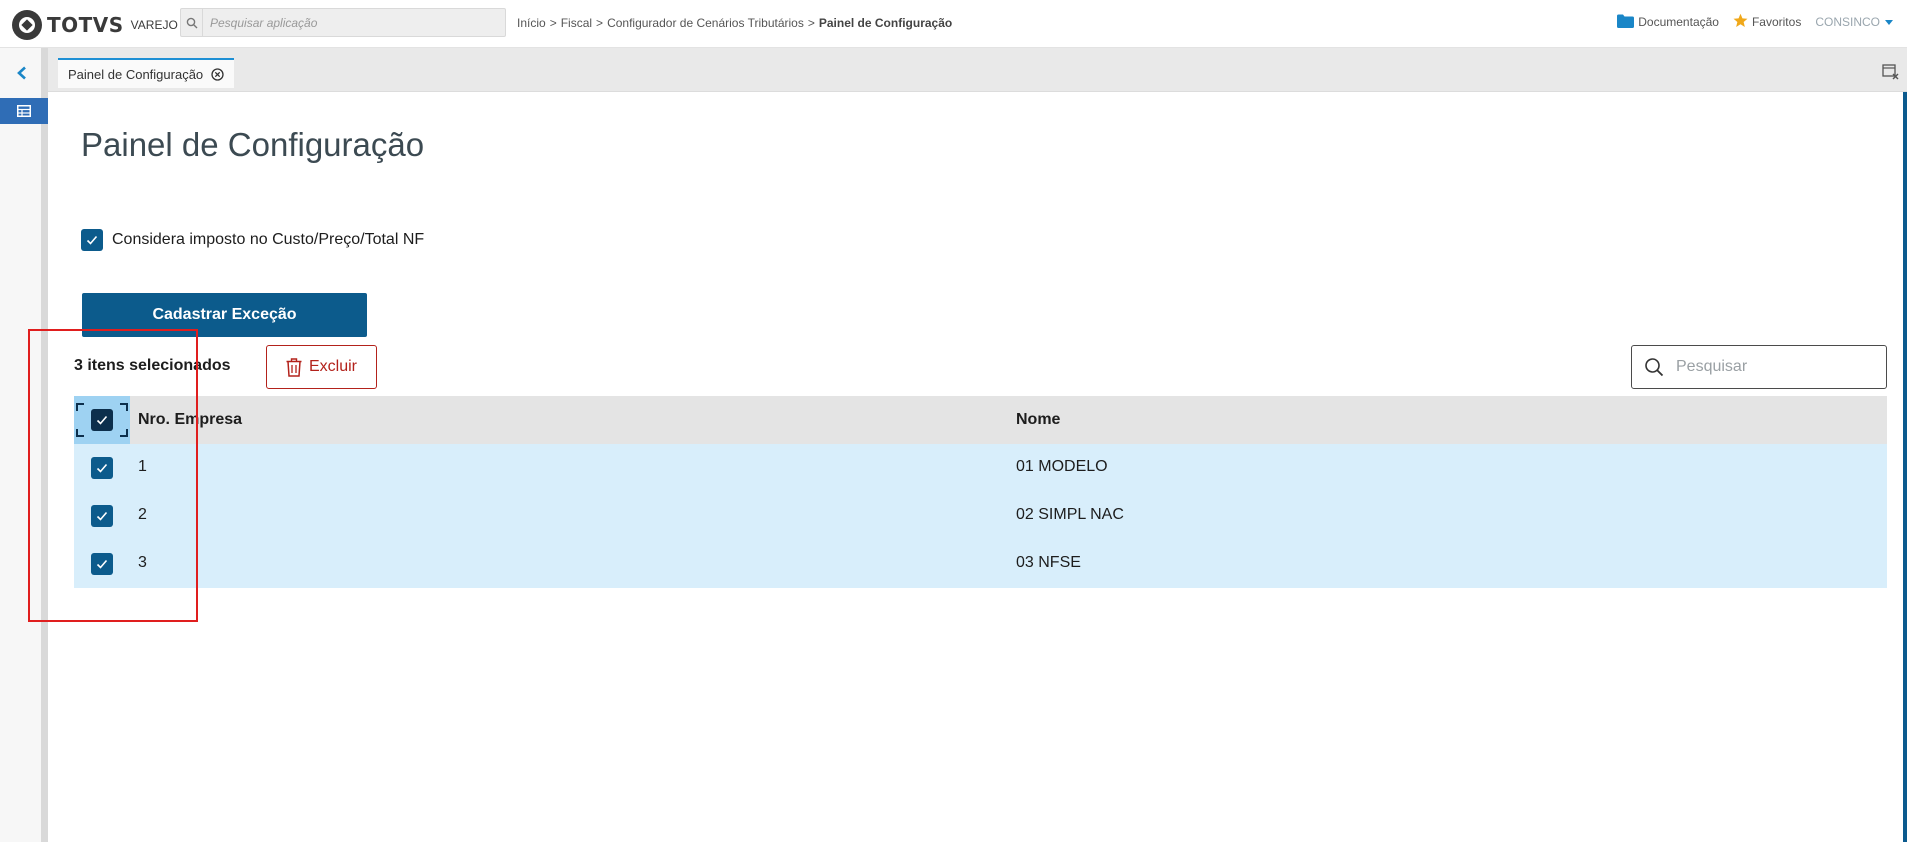  I want to click on page-title: Painel de Configuração, so click(253, 144).